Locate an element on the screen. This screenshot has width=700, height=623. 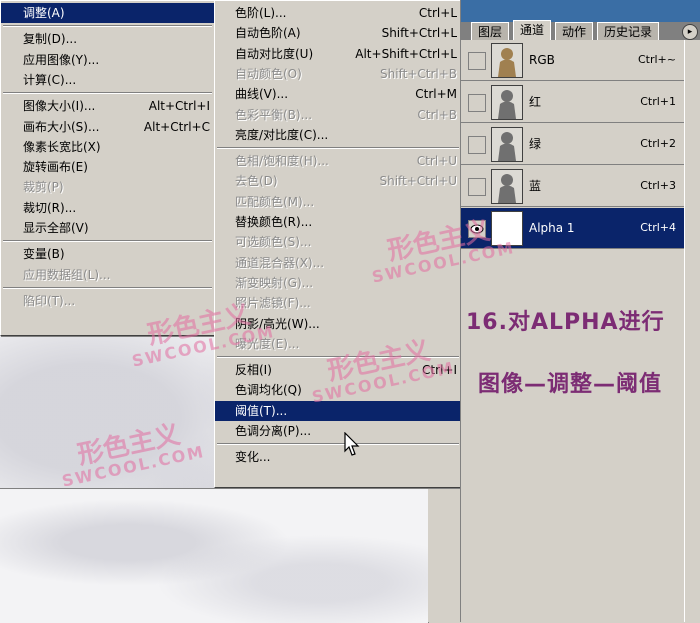
menu-item-label: 色调均化(Q) is located at coordinates (268, 390).